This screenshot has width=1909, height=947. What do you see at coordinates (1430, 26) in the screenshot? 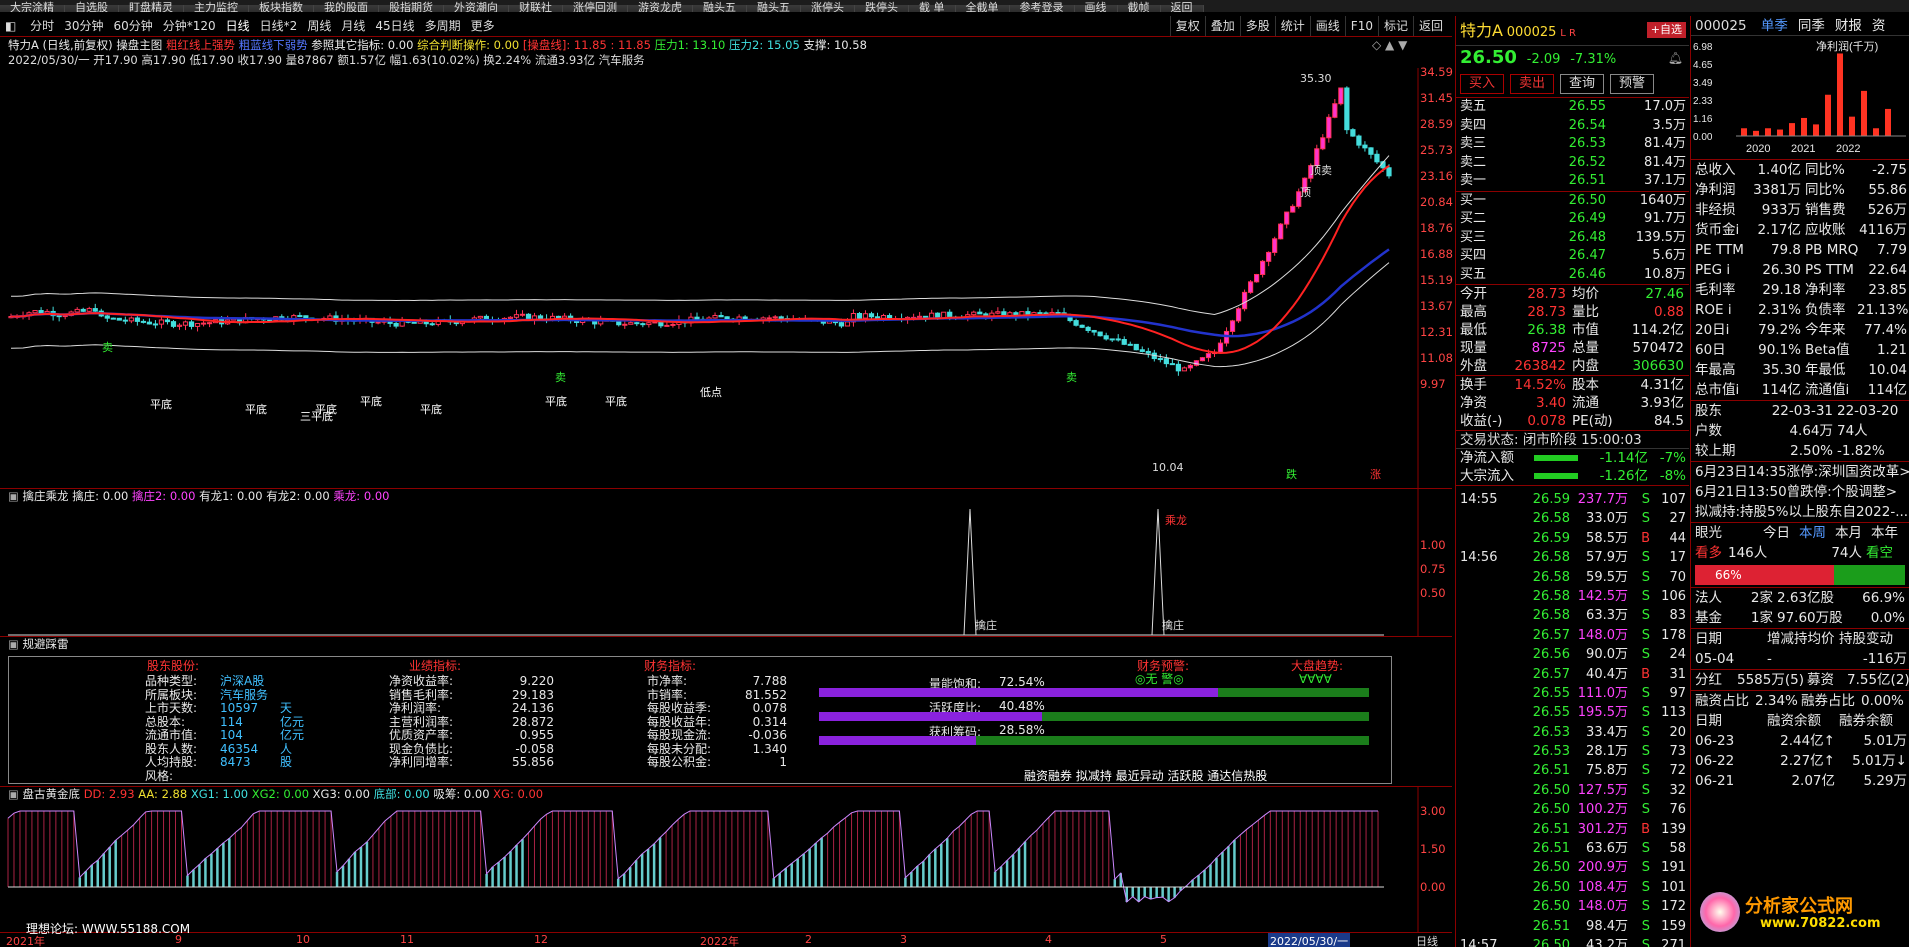
I see `tool-button: 返回` at bounding box center [1430, 26].